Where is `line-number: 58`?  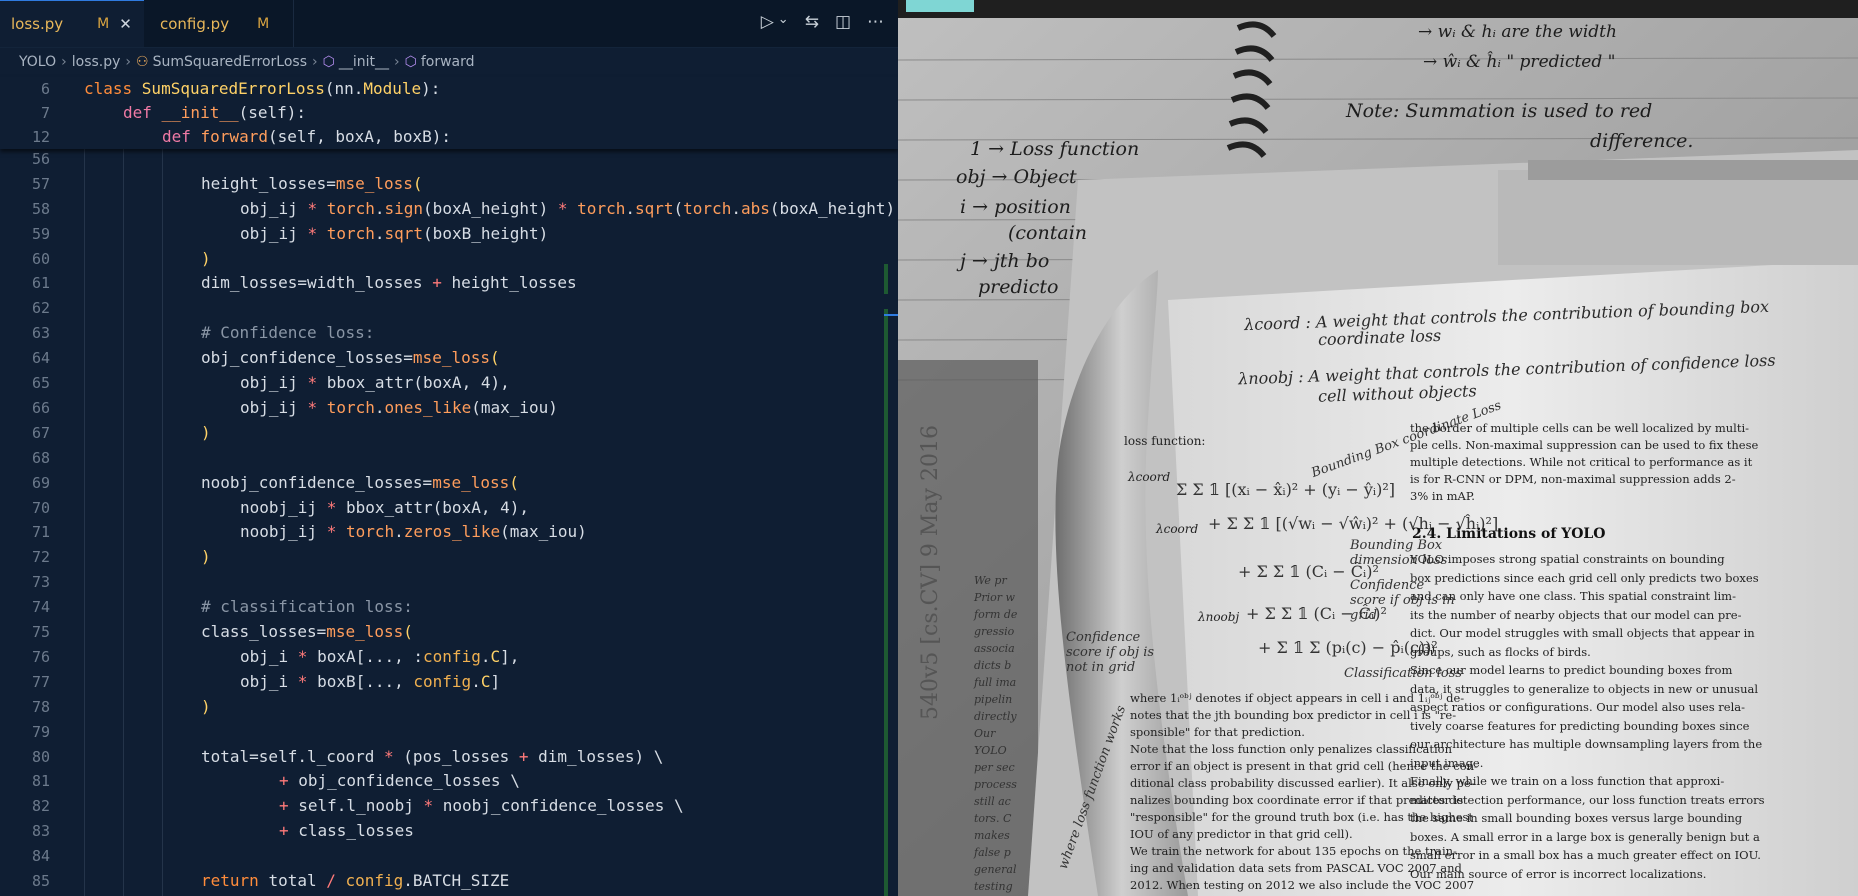
line-number: 58 is located at coordinates (25, 209).